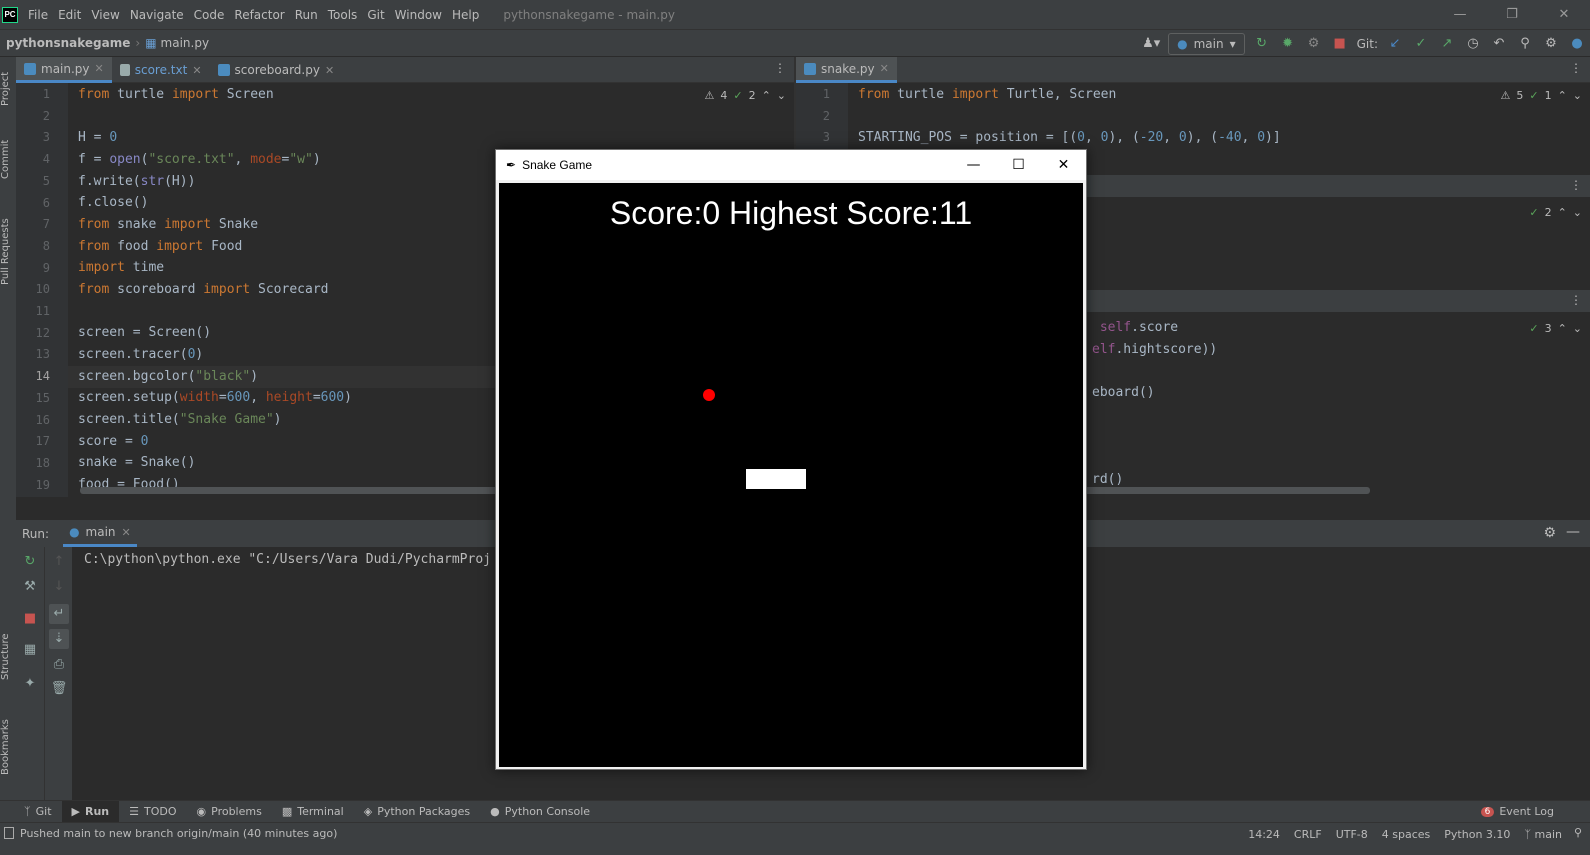  I want to click on coverage-icon: ⚙, so click(1314, 44).